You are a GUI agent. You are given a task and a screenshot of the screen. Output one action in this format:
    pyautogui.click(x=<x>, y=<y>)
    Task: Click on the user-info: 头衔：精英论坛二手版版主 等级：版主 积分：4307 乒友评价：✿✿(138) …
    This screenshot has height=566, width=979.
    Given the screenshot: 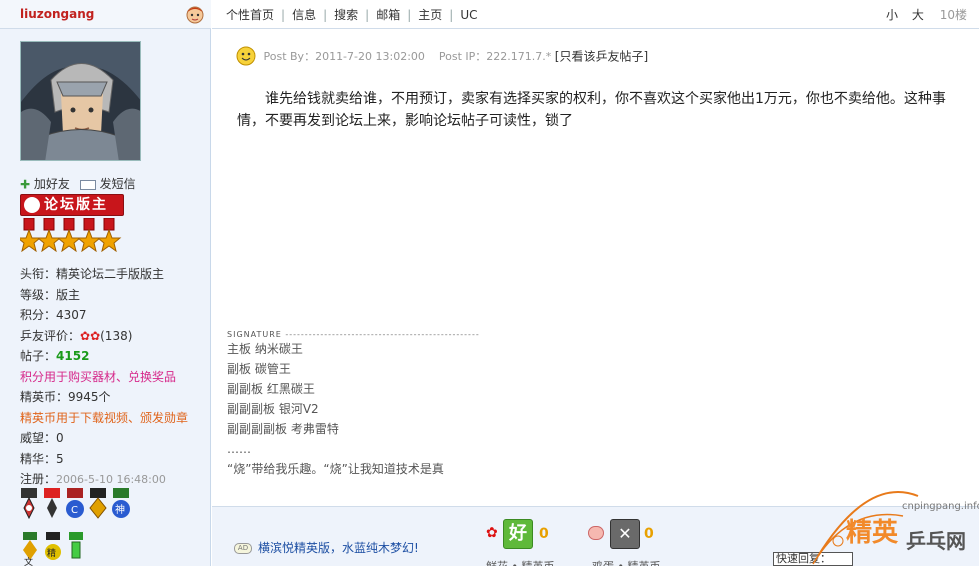 What is the action you would take?
    pyautogui.click(x=112, y=377)
    